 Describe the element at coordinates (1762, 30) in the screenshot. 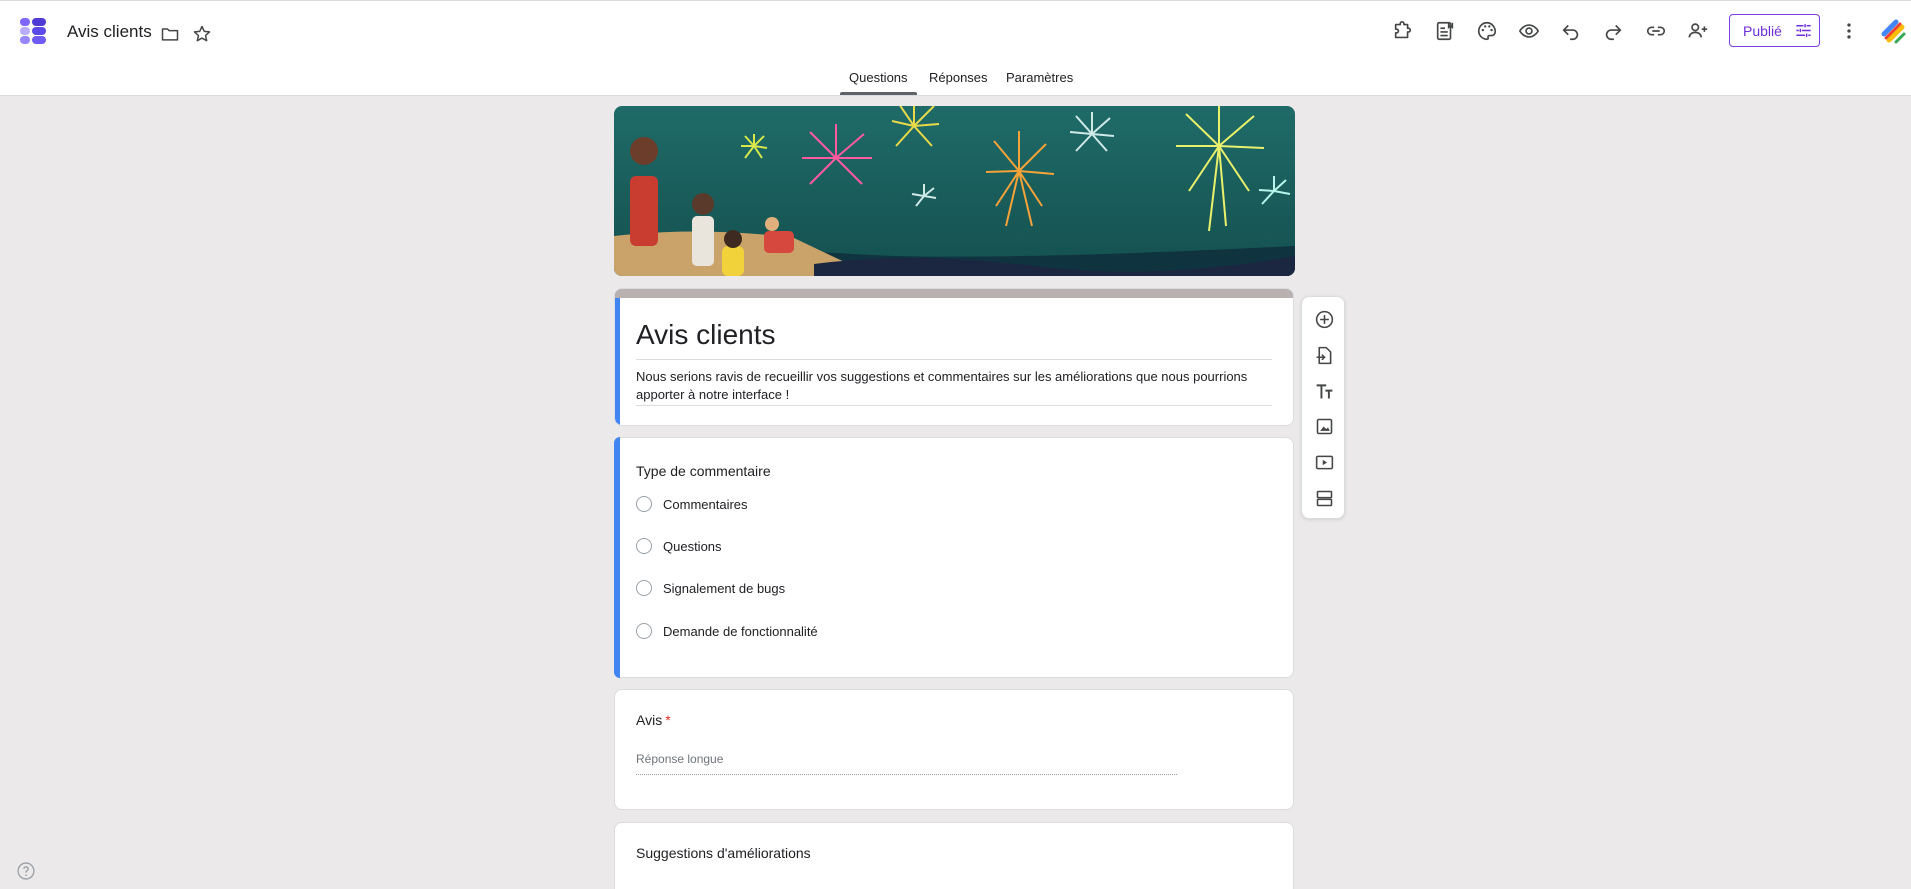

I see `publish-label: Publié` at that location.